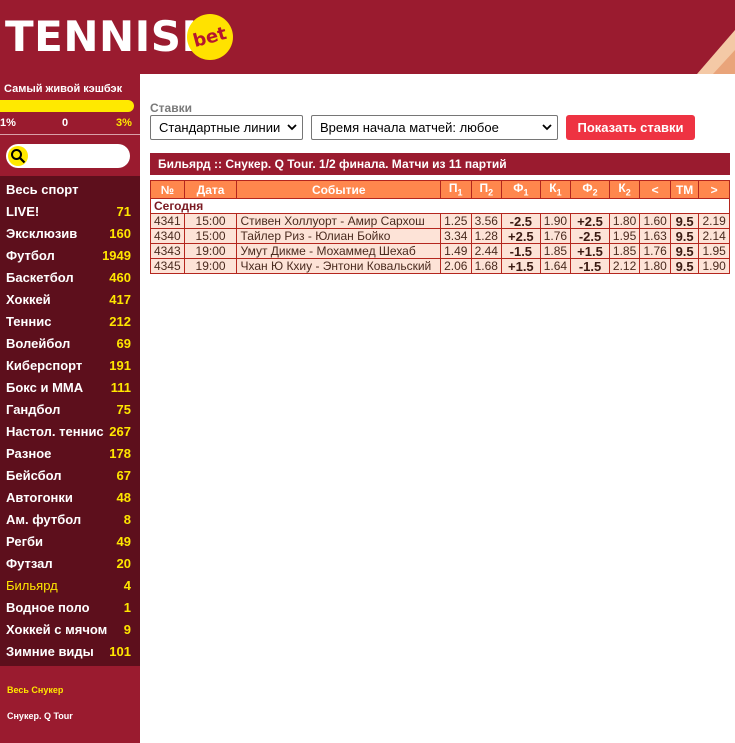 The image size is (735, 743). I want to click on odd-k1: 1.85, so click(555, 251).